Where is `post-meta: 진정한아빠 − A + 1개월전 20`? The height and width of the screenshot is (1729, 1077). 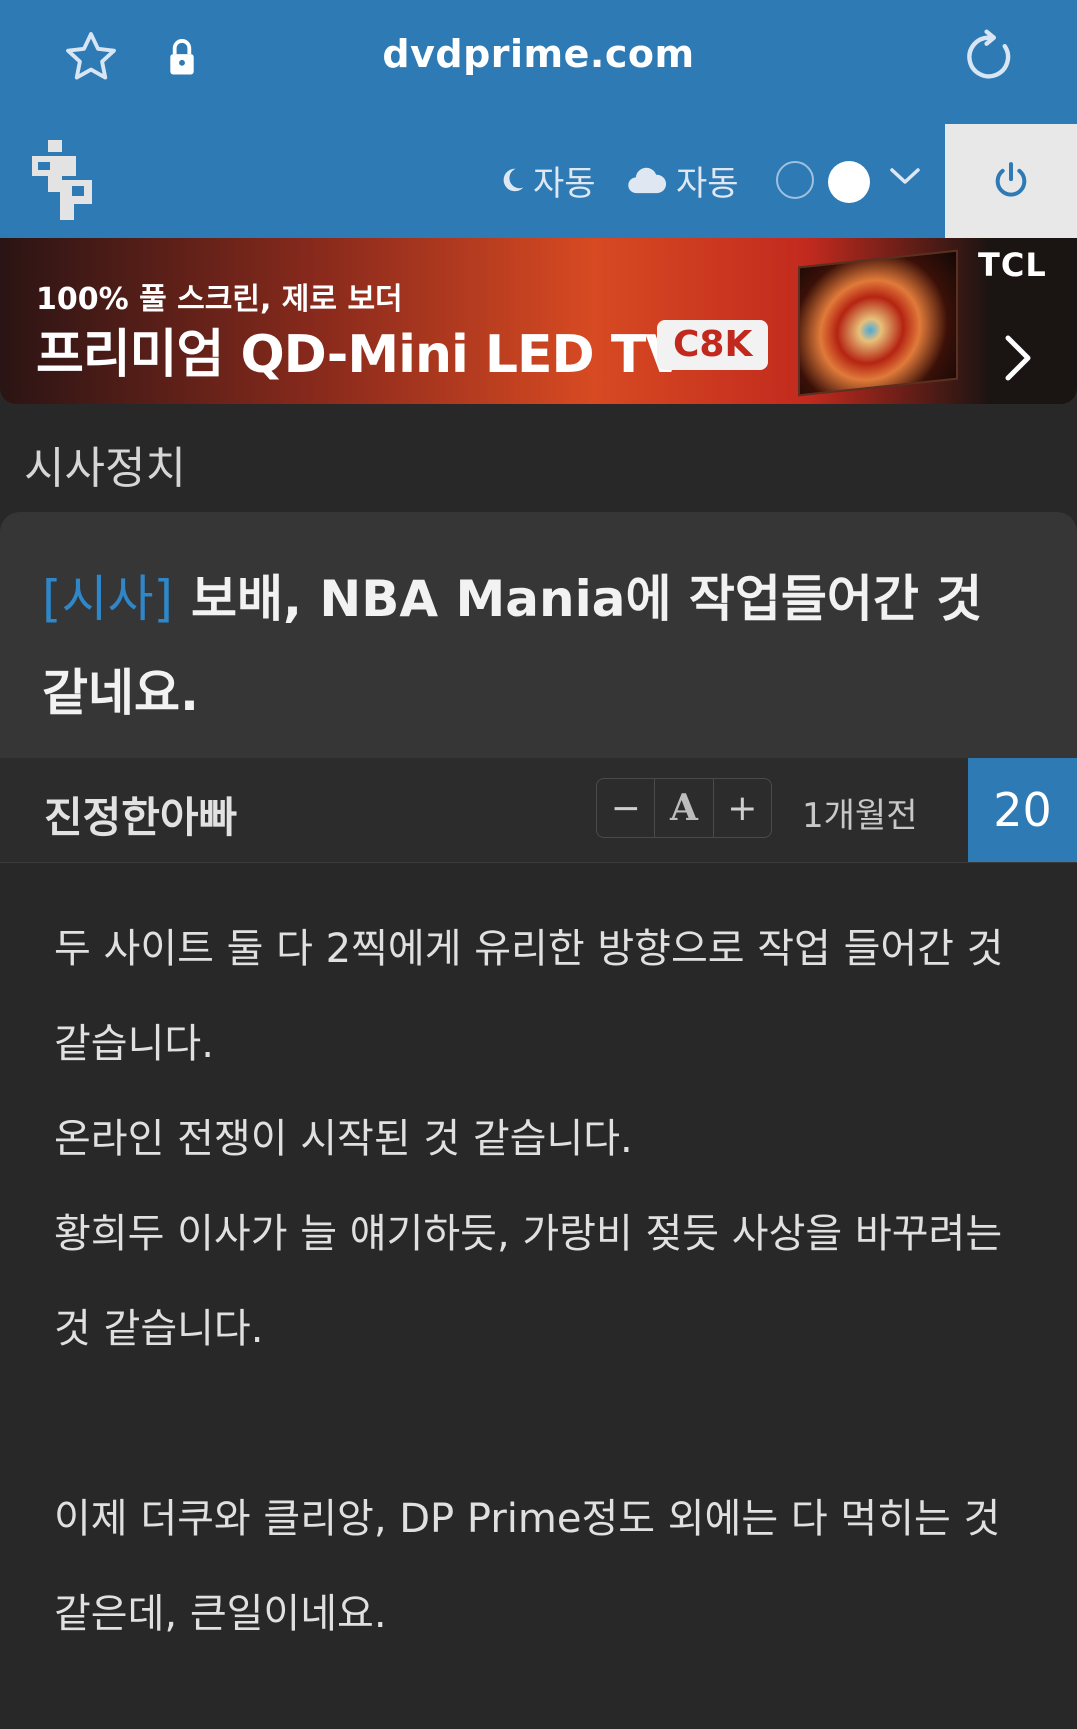
post-meta: 진정한아빠 − A + 1개월전 20 is located at coordinates (538, 810).